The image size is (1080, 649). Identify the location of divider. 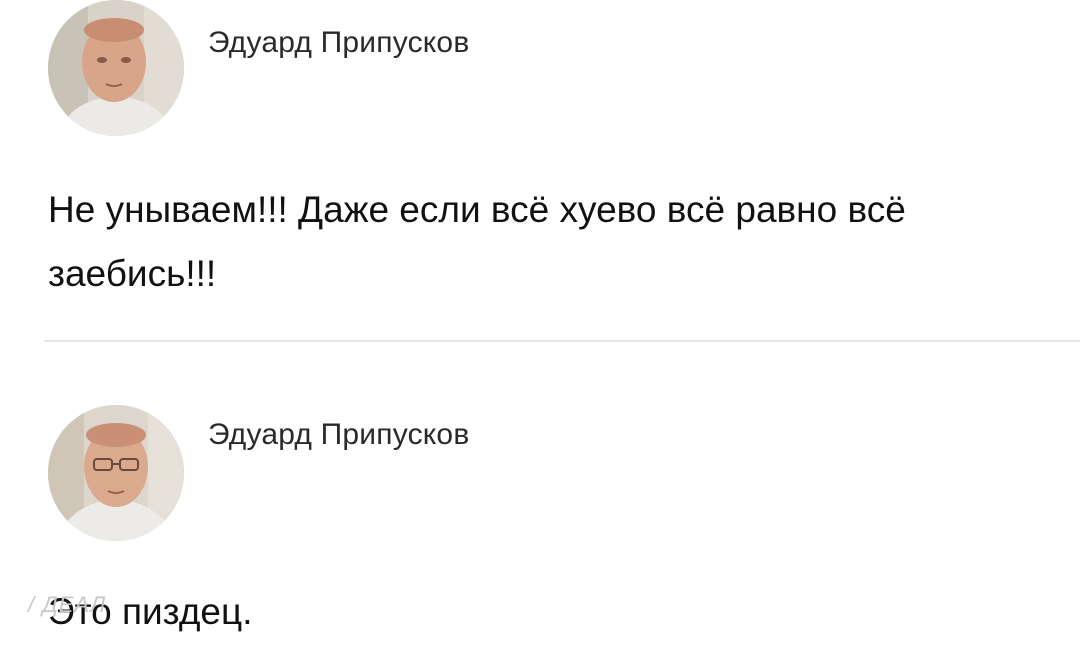
(562, 341).